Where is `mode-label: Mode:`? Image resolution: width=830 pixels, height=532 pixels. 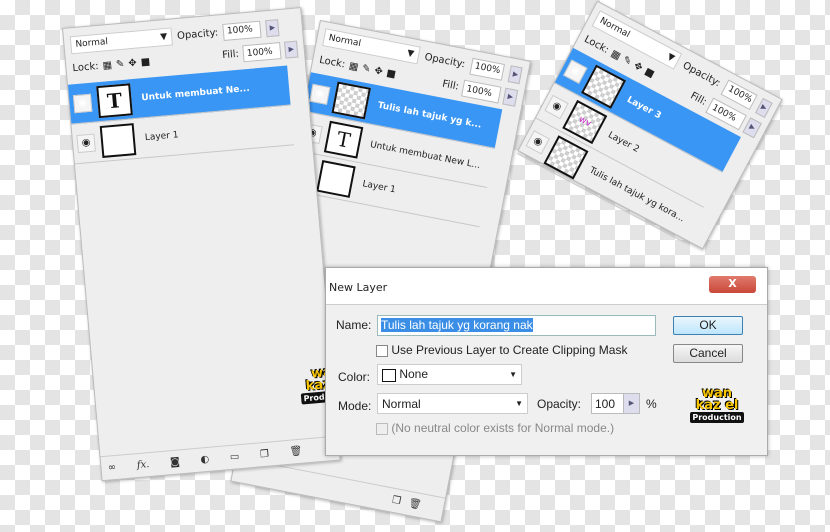
mode-label: Mode: is located at coordinates (355, 406).